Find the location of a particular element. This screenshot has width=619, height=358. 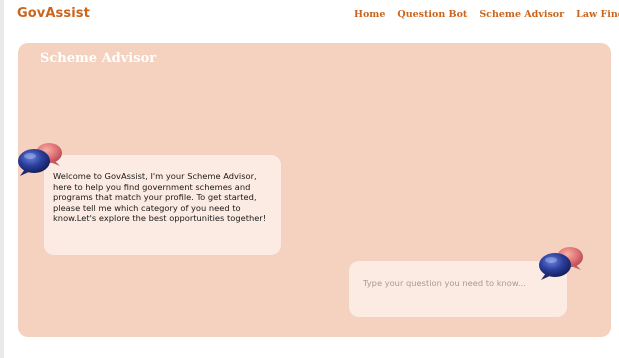

nav-home: Home is located at coordinates (369, 14).